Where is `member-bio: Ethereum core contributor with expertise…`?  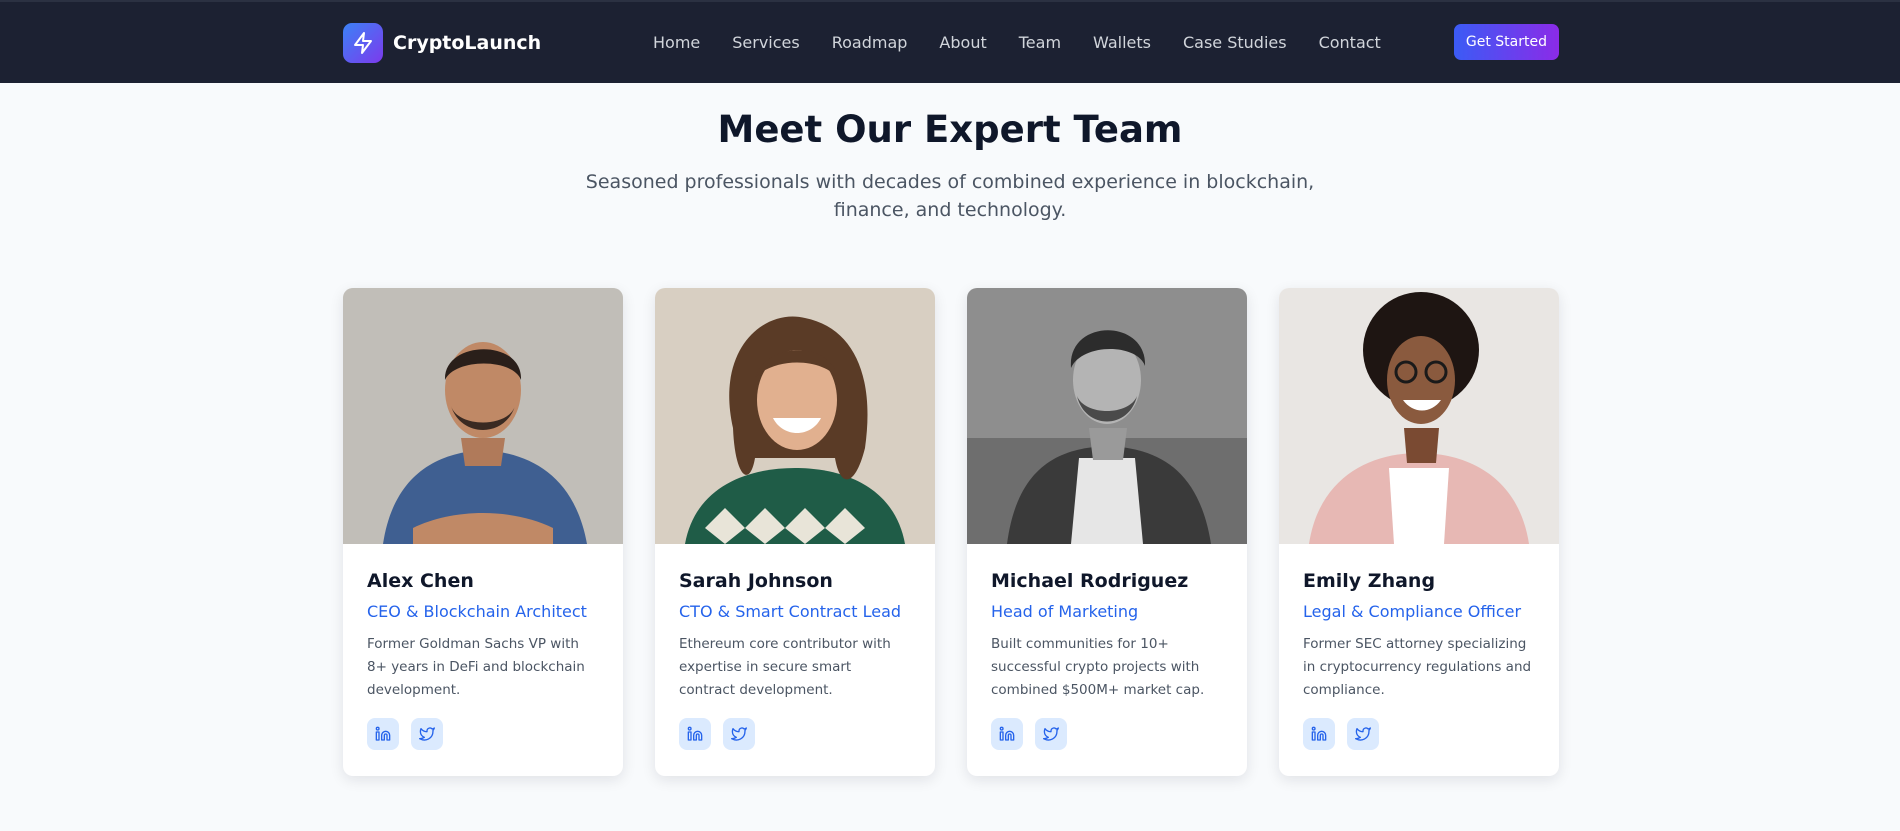
member-bio: Ethereum core contributor with expertise… is located at coordinates (785, 667).